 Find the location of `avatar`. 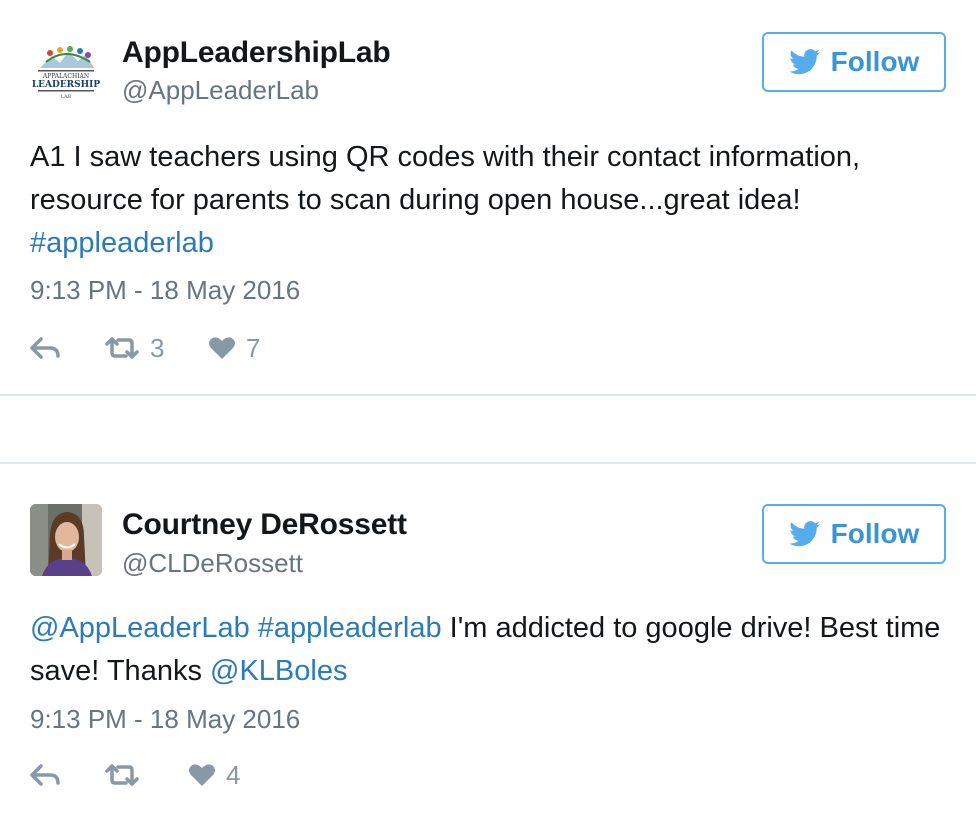

avatar is located at coordinates (66, 540).